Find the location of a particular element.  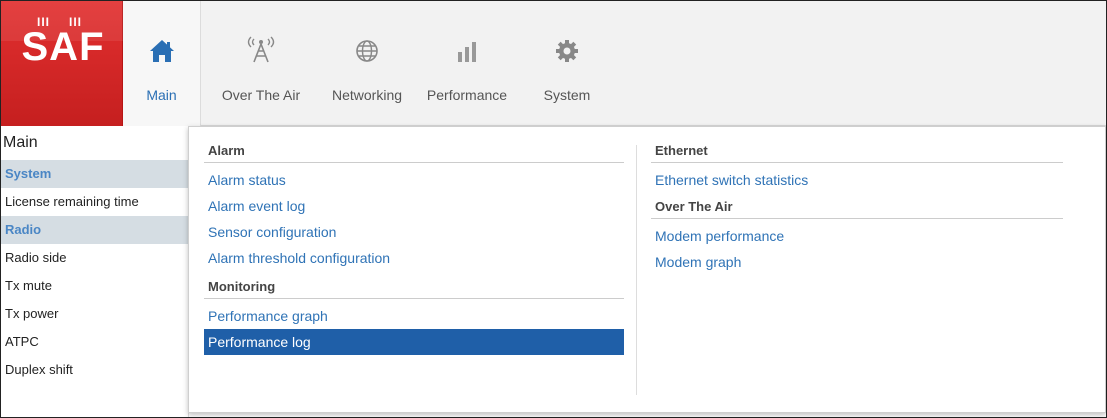

nav-item-main: Main is located at coordinates (162, 63).